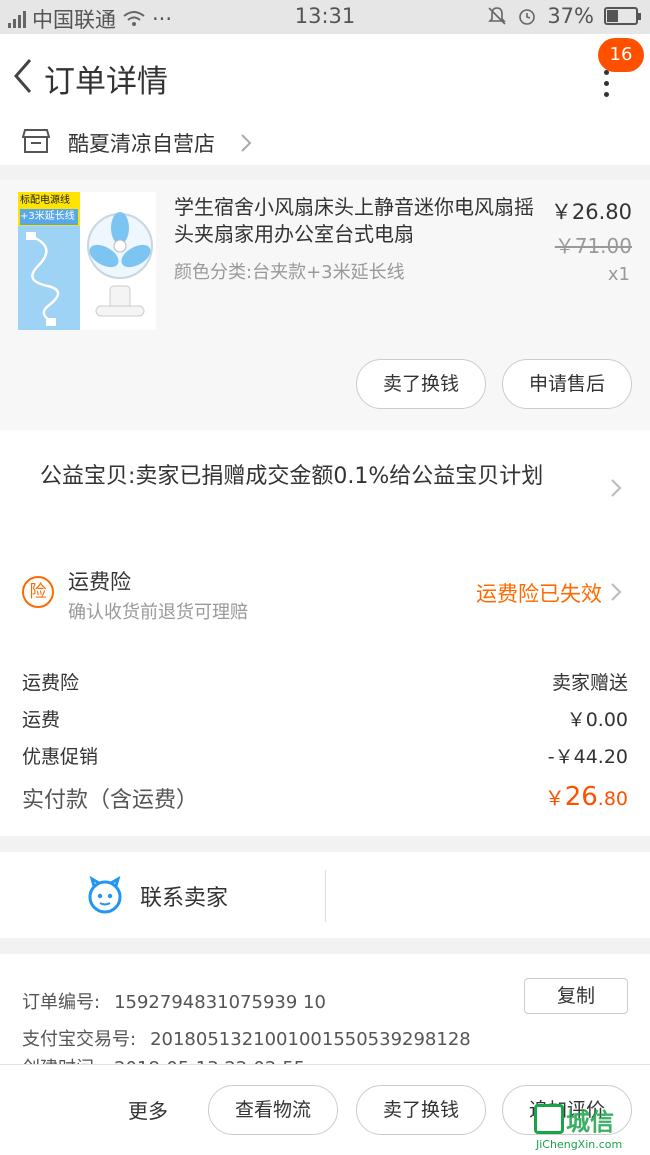 The image size is (650, 1155). Describe the element at coordinates (158, 612) in the screenshot. I see `insurance-subtitle: 确认收货前退货可理赔` at that location.